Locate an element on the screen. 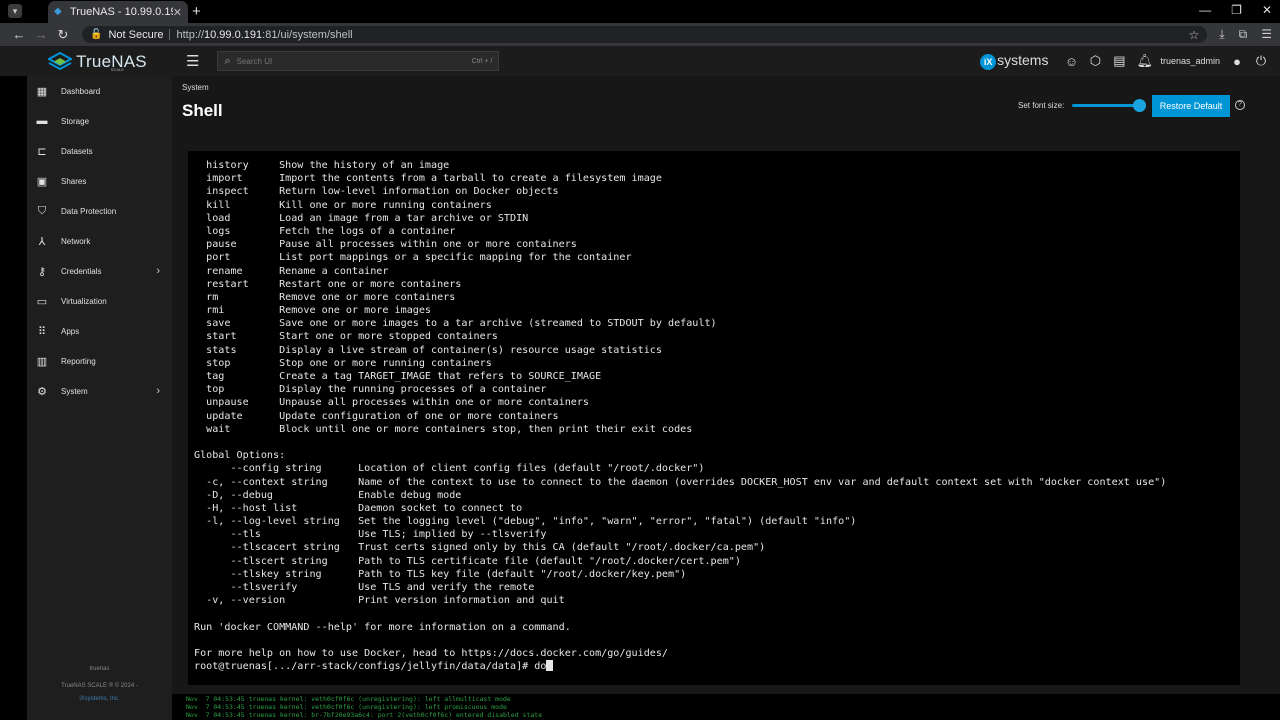 This screenshot has height=720, width=1280. notifications-bell-icon: 🔔︎ is located at coordinates (1144, 61).